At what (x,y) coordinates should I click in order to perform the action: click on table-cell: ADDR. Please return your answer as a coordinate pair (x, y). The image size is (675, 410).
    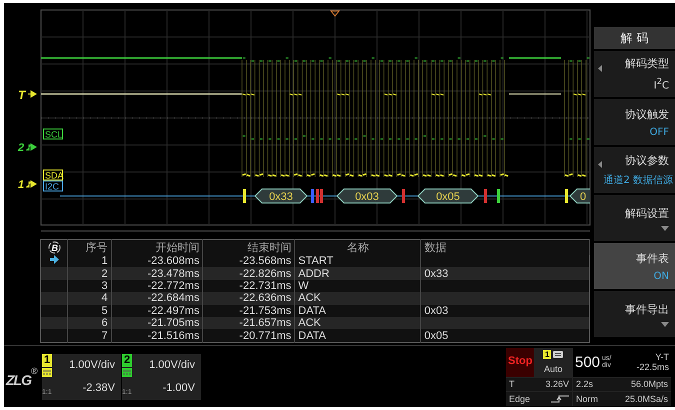
    Looking at the image, I should click on (314, 274).